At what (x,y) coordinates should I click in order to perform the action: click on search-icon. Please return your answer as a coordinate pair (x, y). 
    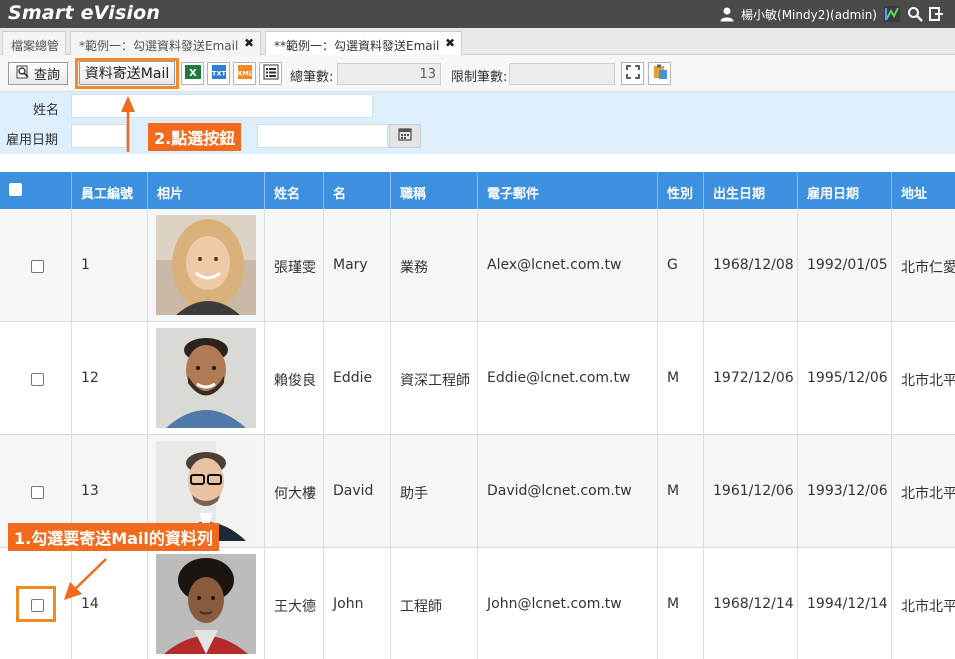
    Looking at the image, I should click on (915, 14).